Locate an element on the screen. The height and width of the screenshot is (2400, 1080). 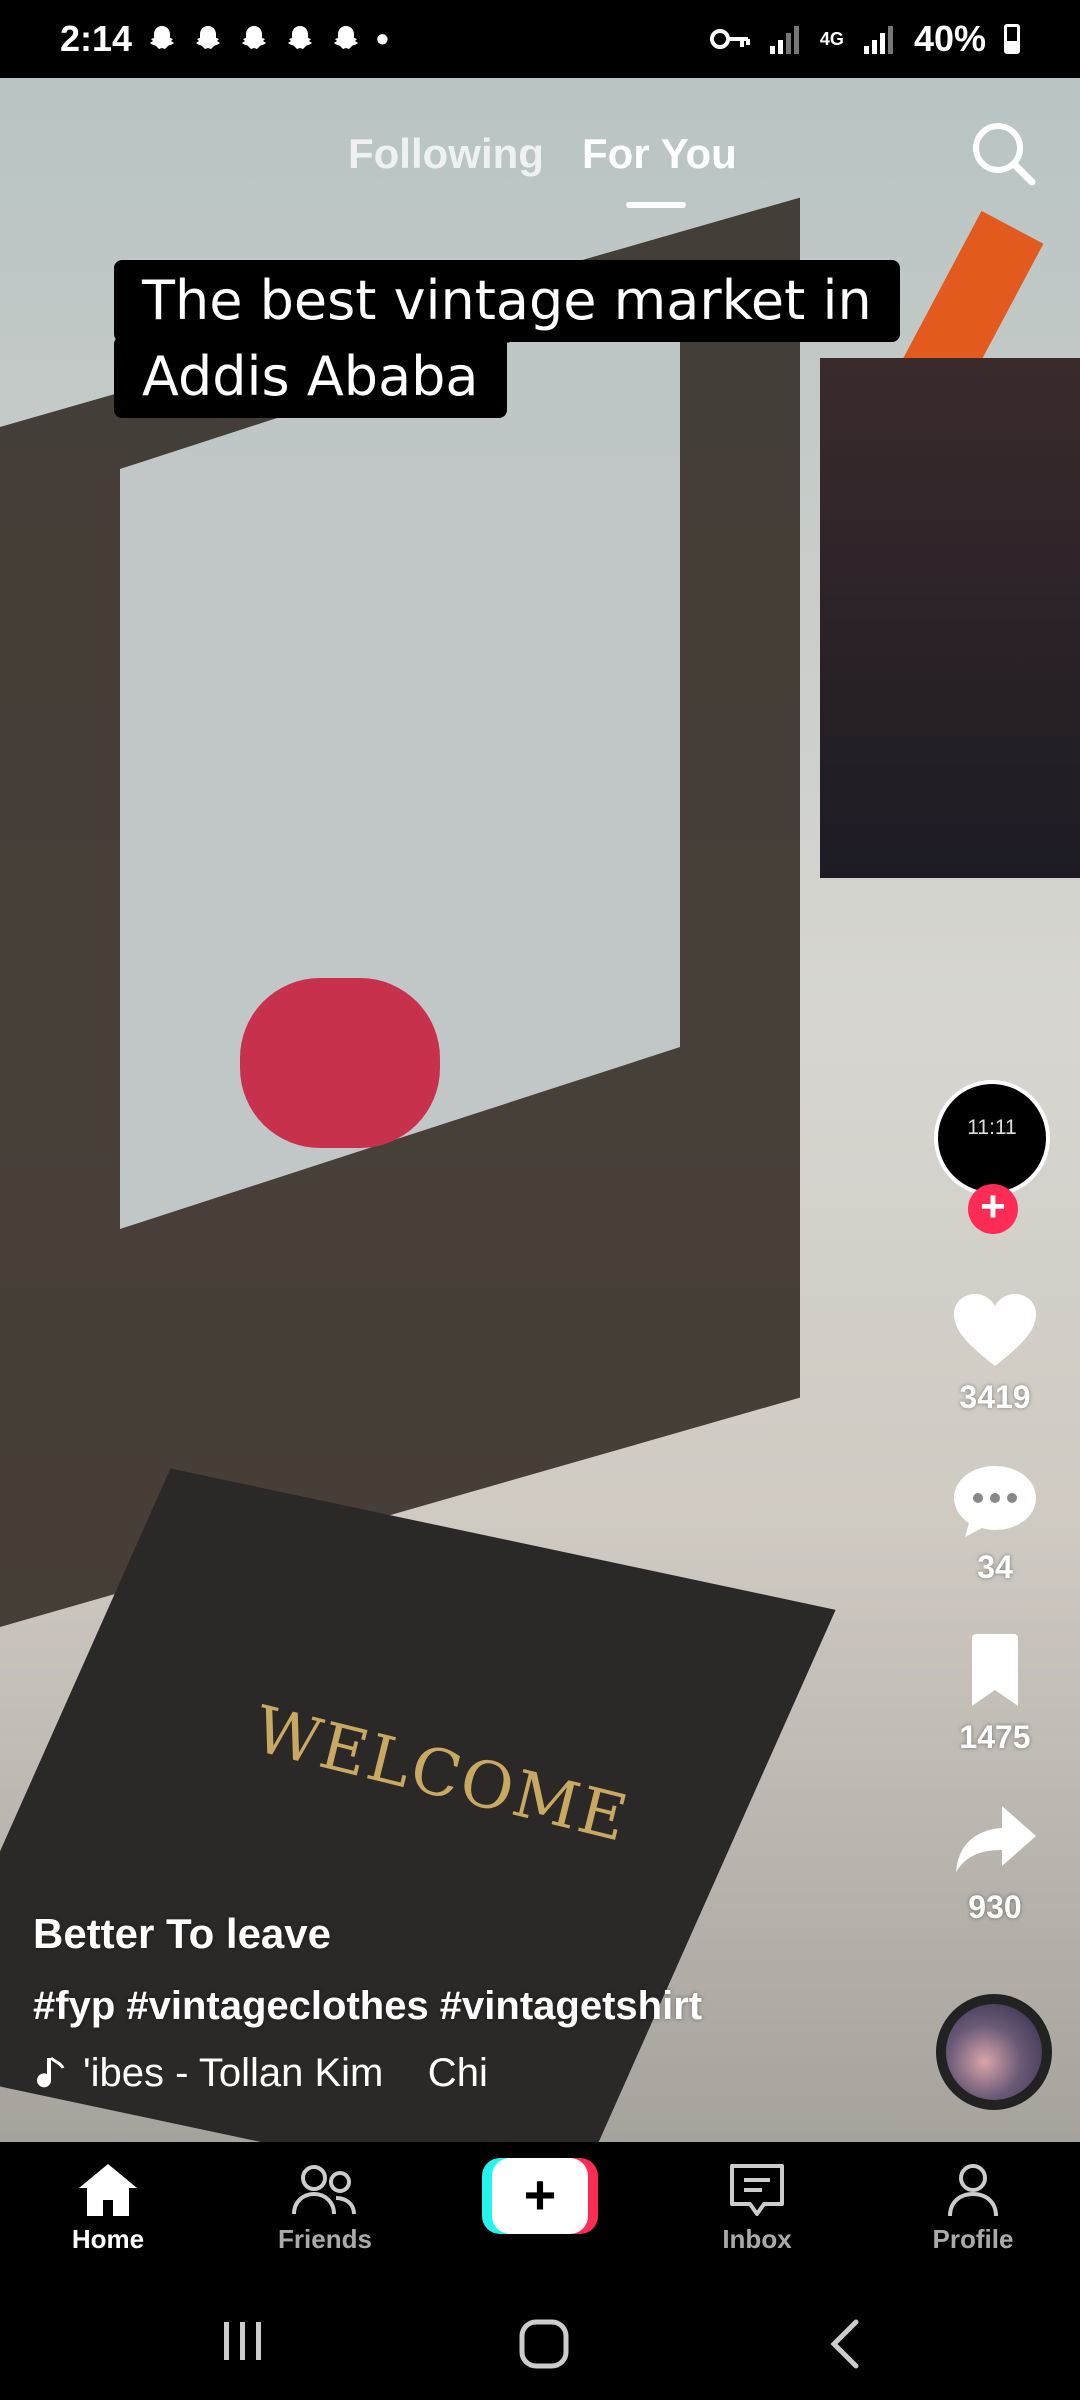
inbox-icon is located at coordinates (757, 2190).